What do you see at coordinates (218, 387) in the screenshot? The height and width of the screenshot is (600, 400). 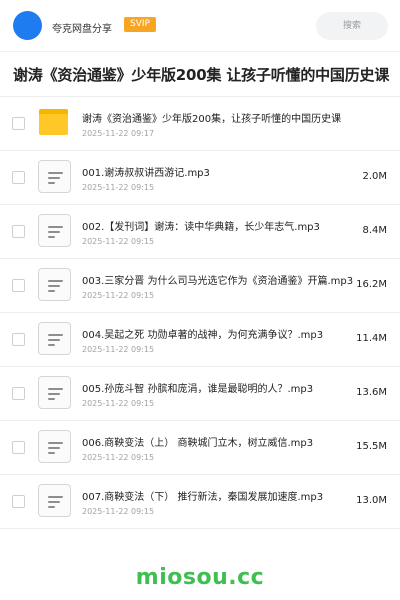 I see `file-name: 005.孙庞斗智 孙膑和庞涓，谁是最聪明的人？.mp3` at bounding box center [218, 387].